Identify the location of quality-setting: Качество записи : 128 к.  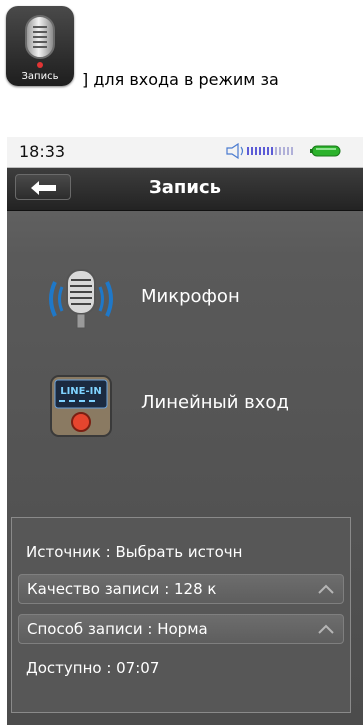
(181, 589).